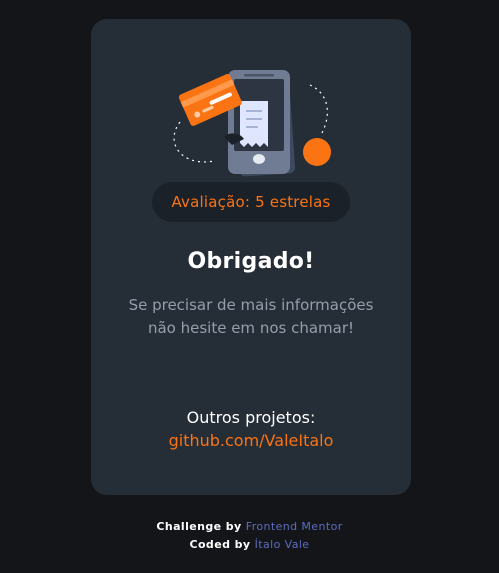 This screenshot has height=573, width=499. I want to click on challenge-attribution: Challenge by Frontend Mentor, so click(249, 527).